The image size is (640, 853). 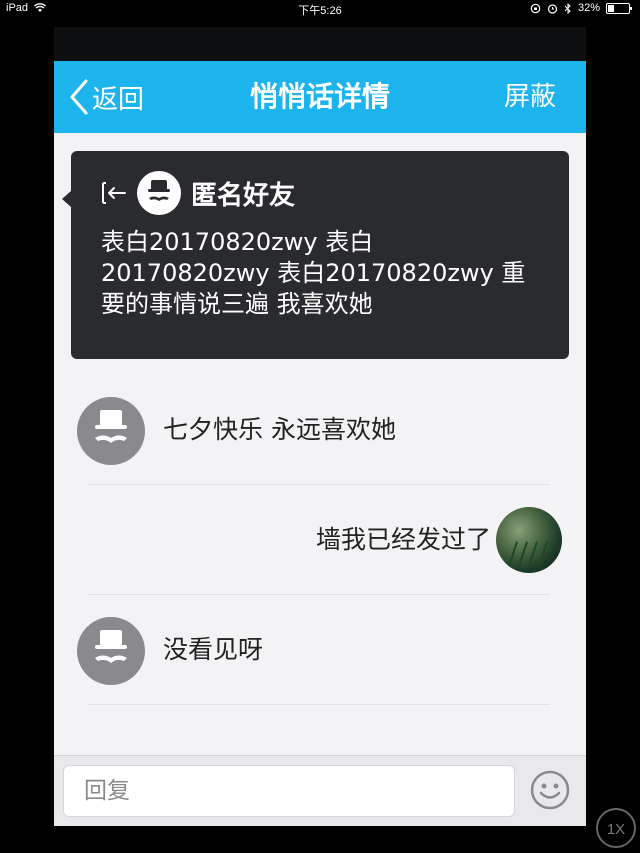 I want to click on message-text: 七夕快乐 永远喜欢她, so click(x=279, y=429).